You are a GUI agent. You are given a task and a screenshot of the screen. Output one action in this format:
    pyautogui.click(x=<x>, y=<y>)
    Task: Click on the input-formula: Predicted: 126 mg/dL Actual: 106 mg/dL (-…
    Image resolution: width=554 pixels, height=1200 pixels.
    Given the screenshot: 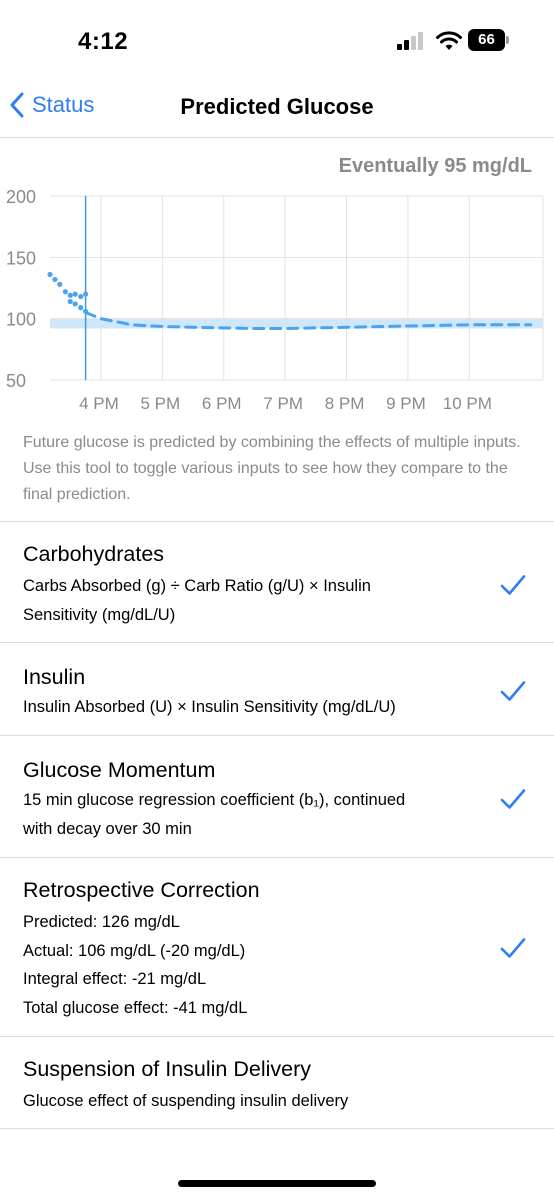 What is the action you would take?
    pyautogui.click(x=253, y=965)
    